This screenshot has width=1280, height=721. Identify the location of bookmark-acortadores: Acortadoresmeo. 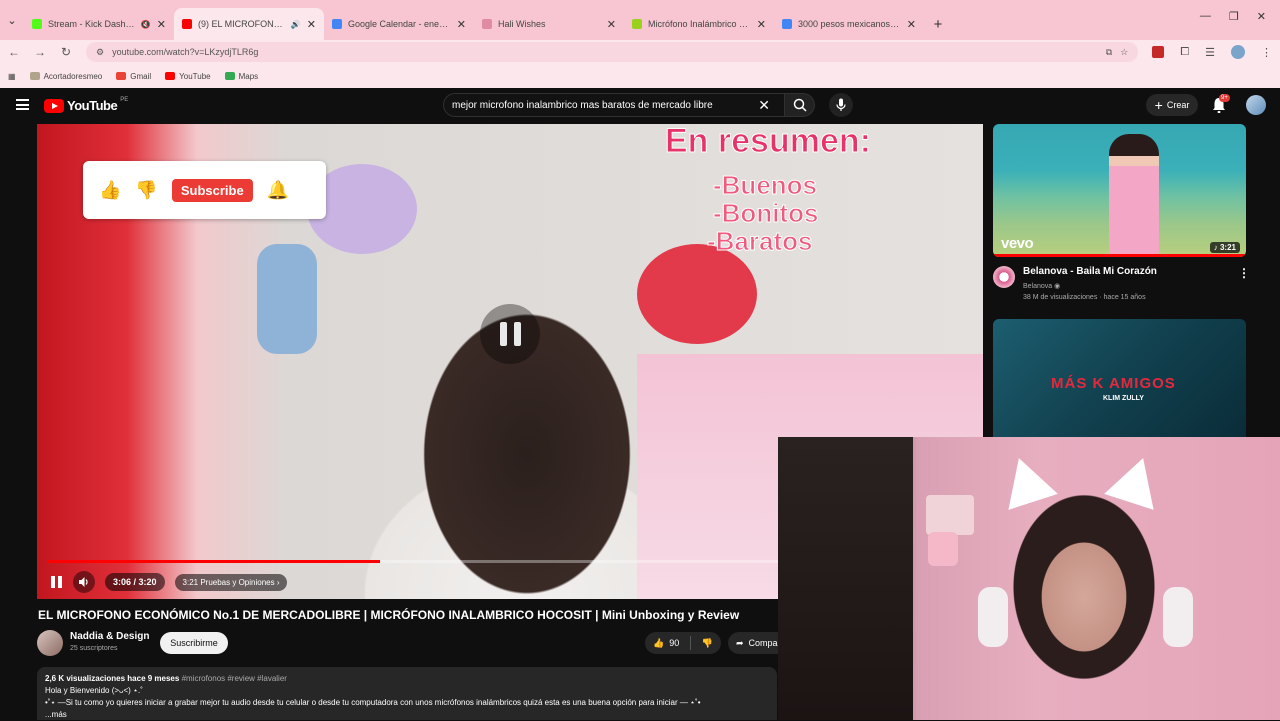
(66, 76).